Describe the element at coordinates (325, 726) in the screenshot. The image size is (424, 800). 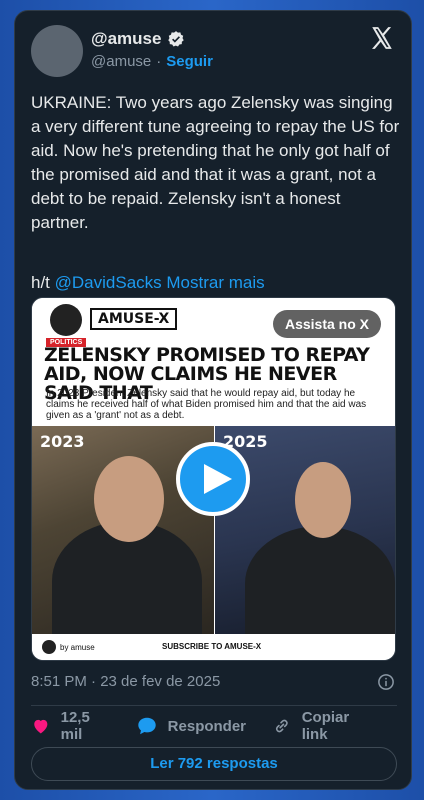
I see `copy-link-label: Copiar link` at that location.